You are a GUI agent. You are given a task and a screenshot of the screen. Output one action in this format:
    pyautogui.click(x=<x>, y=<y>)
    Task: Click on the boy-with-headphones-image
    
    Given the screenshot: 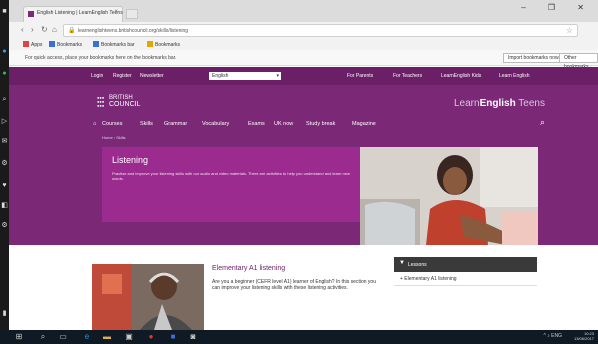 What is the action you would take?
    pyautogui.click(x=148, y=297)
    